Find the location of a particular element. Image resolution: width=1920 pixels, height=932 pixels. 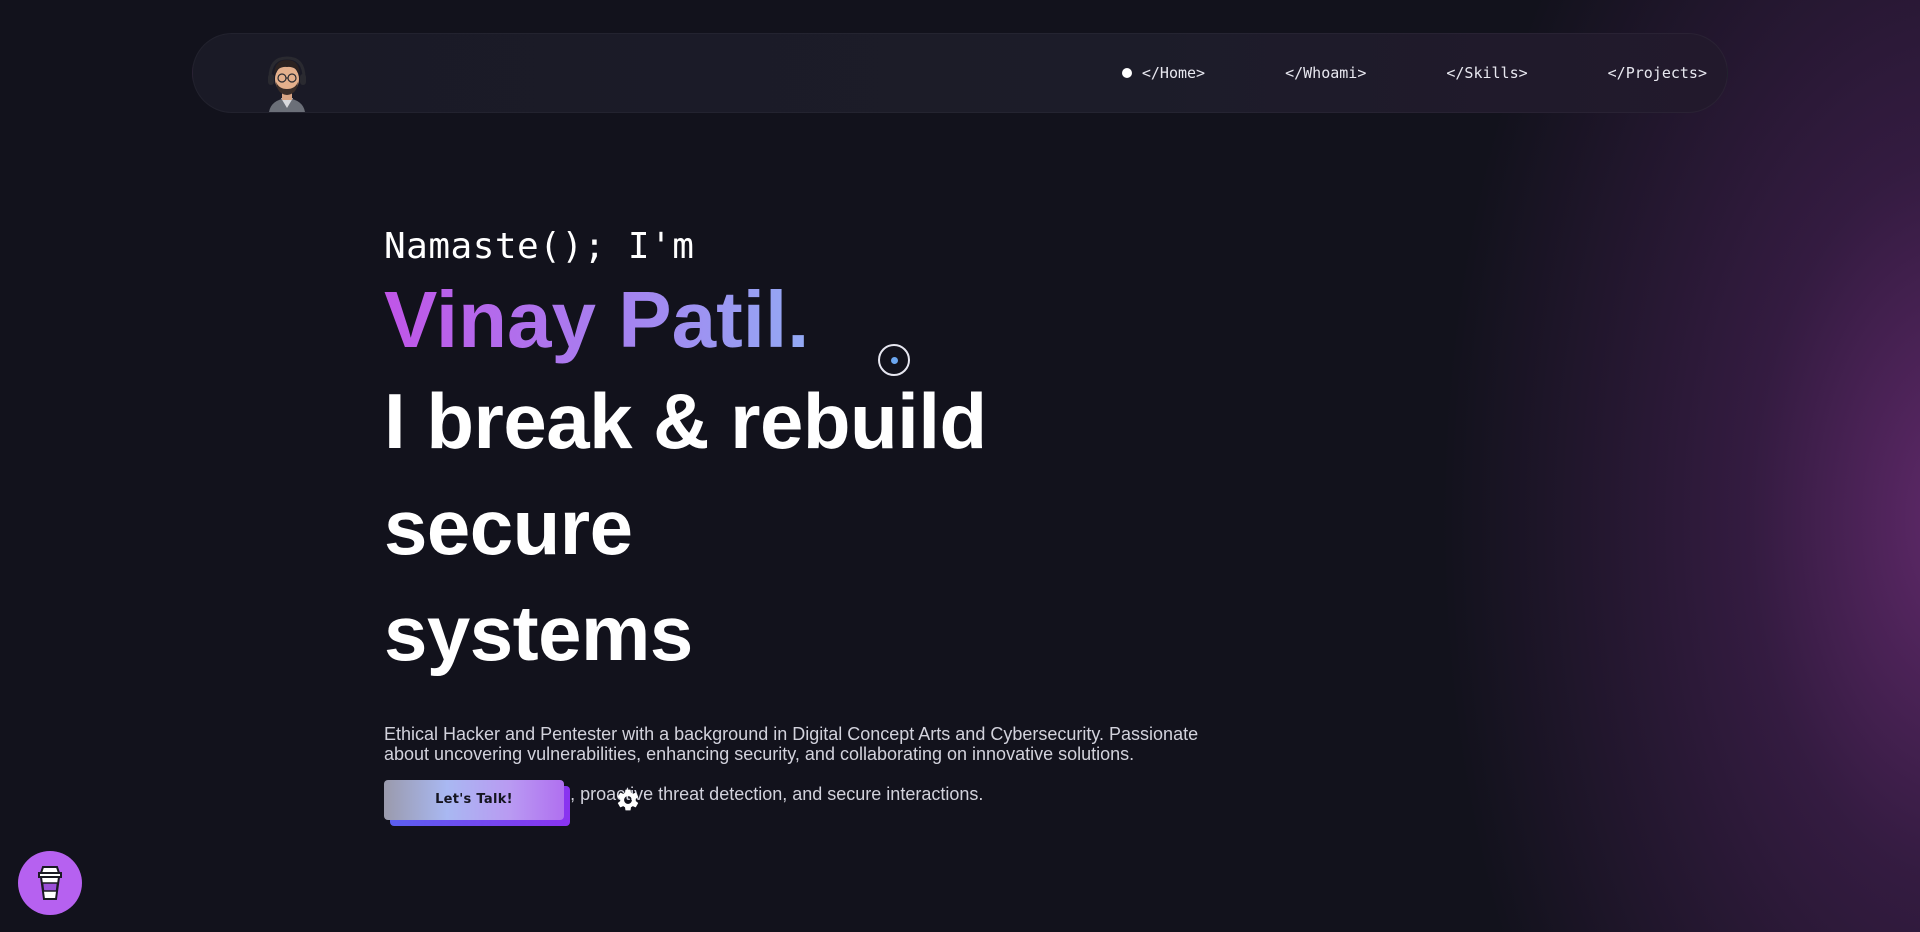

nav-link-whoami: </Whoami> is located at coordinates (1325, 73).